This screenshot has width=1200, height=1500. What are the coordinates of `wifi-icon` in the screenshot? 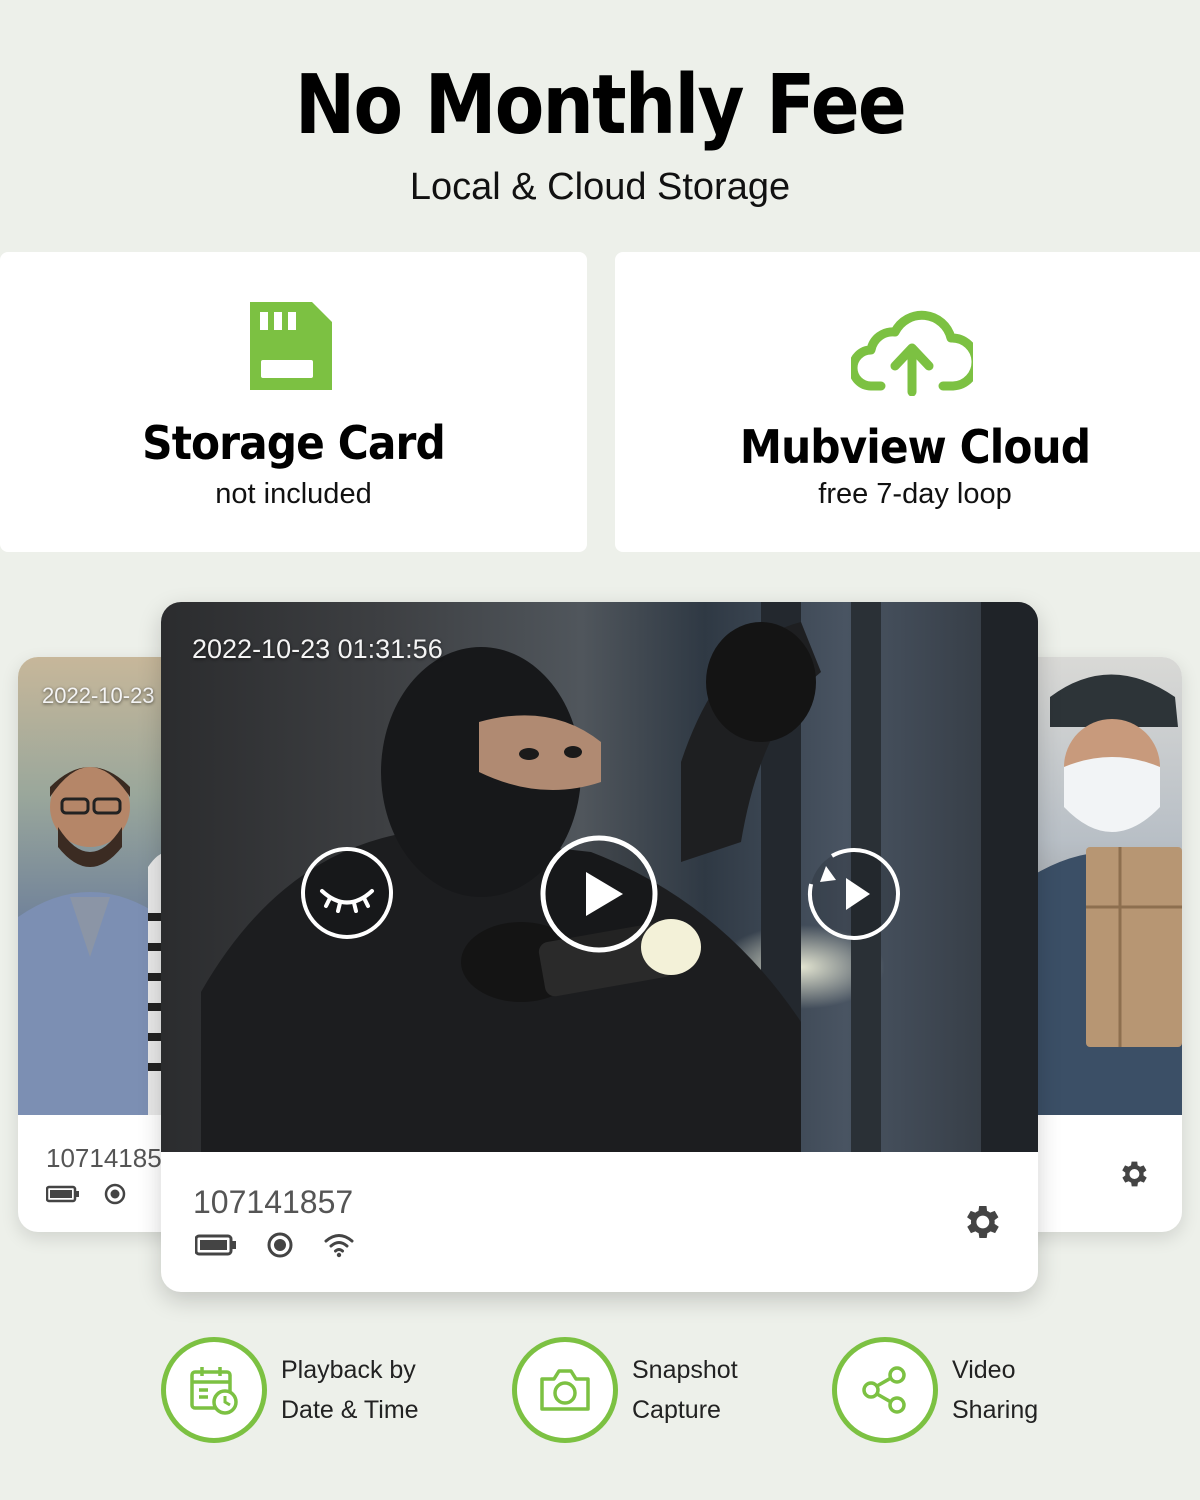 It's located at (339, 1245).